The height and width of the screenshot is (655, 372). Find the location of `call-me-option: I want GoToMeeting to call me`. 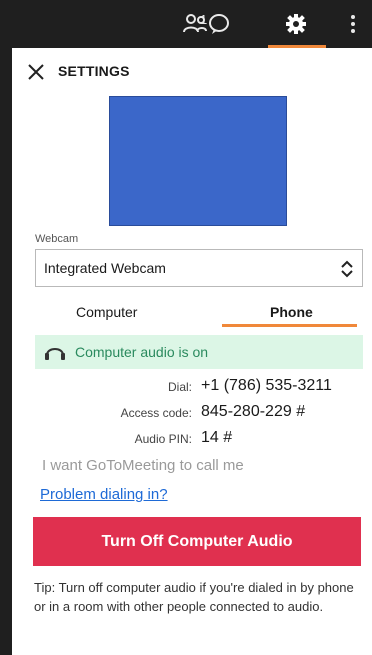

call-me-option: I want GoToMeeting to call me is located at coordinates (143, 465).